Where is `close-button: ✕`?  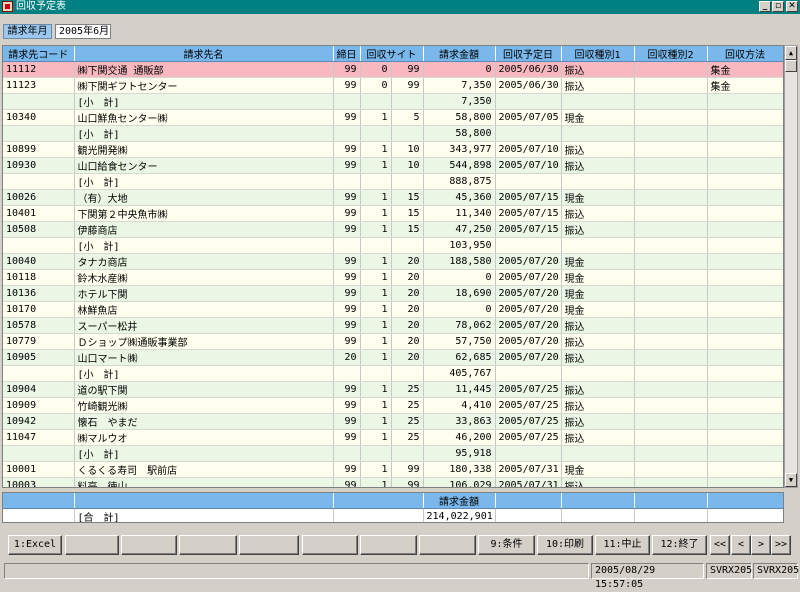 close-button: ✕ is located at coordinates (792, 6).